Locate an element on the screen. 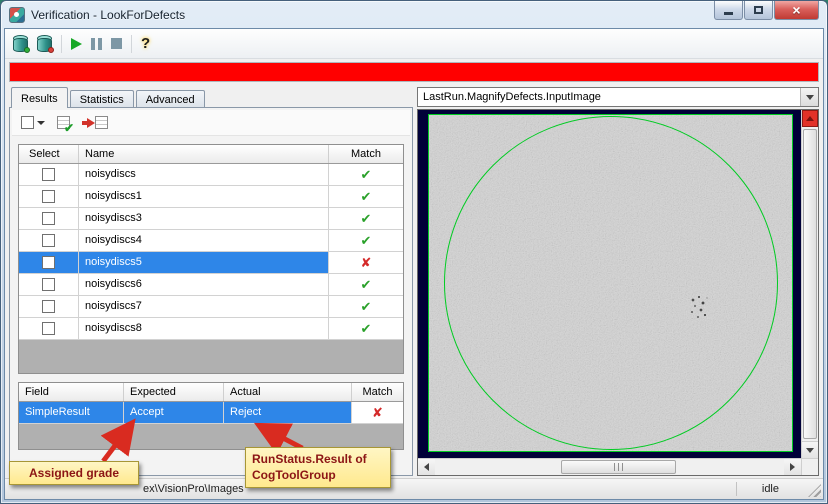 The width and height of the screenshot is (828, 504). callout-run-status: RunStatus.Result of CogToolGroup is located at coordinates (318, 468).